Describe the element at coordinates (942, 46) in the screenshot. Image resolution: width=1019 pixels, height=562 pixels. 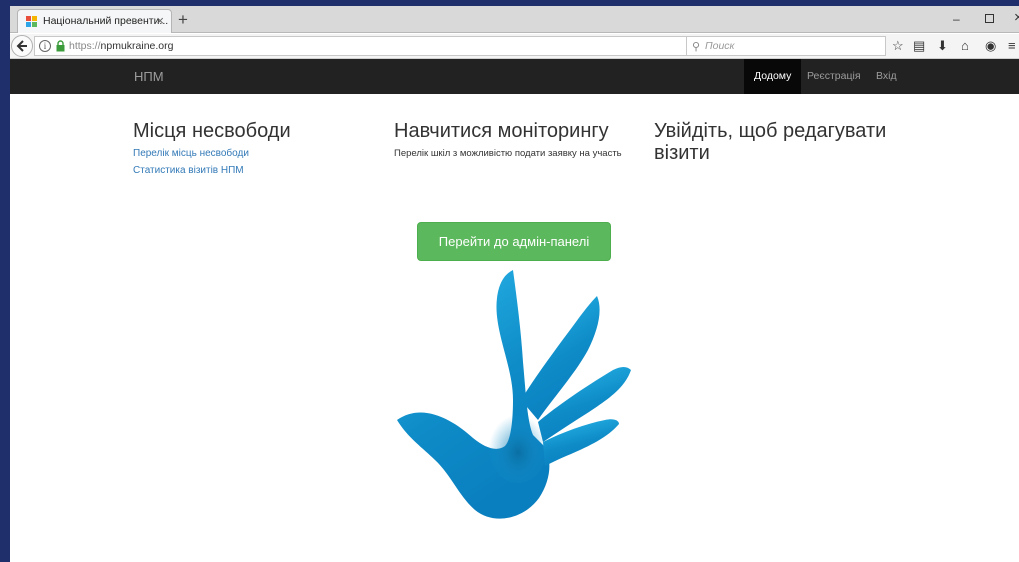
I see `download-icon: ⬇` at that location.